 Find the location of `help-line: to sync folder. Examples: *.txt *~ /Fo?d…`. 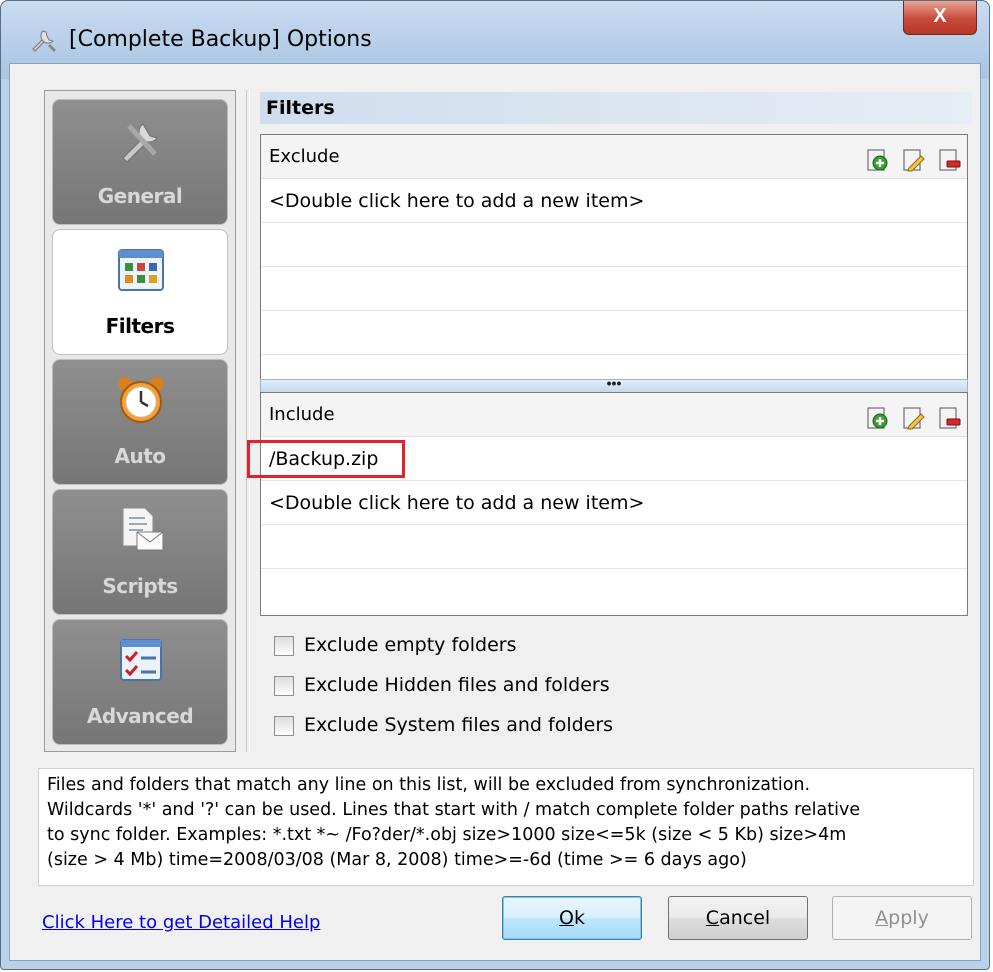

help-line: to sync folder. Examples: *.txt *~ /Fo?d… is located at coordinates (447, 835).